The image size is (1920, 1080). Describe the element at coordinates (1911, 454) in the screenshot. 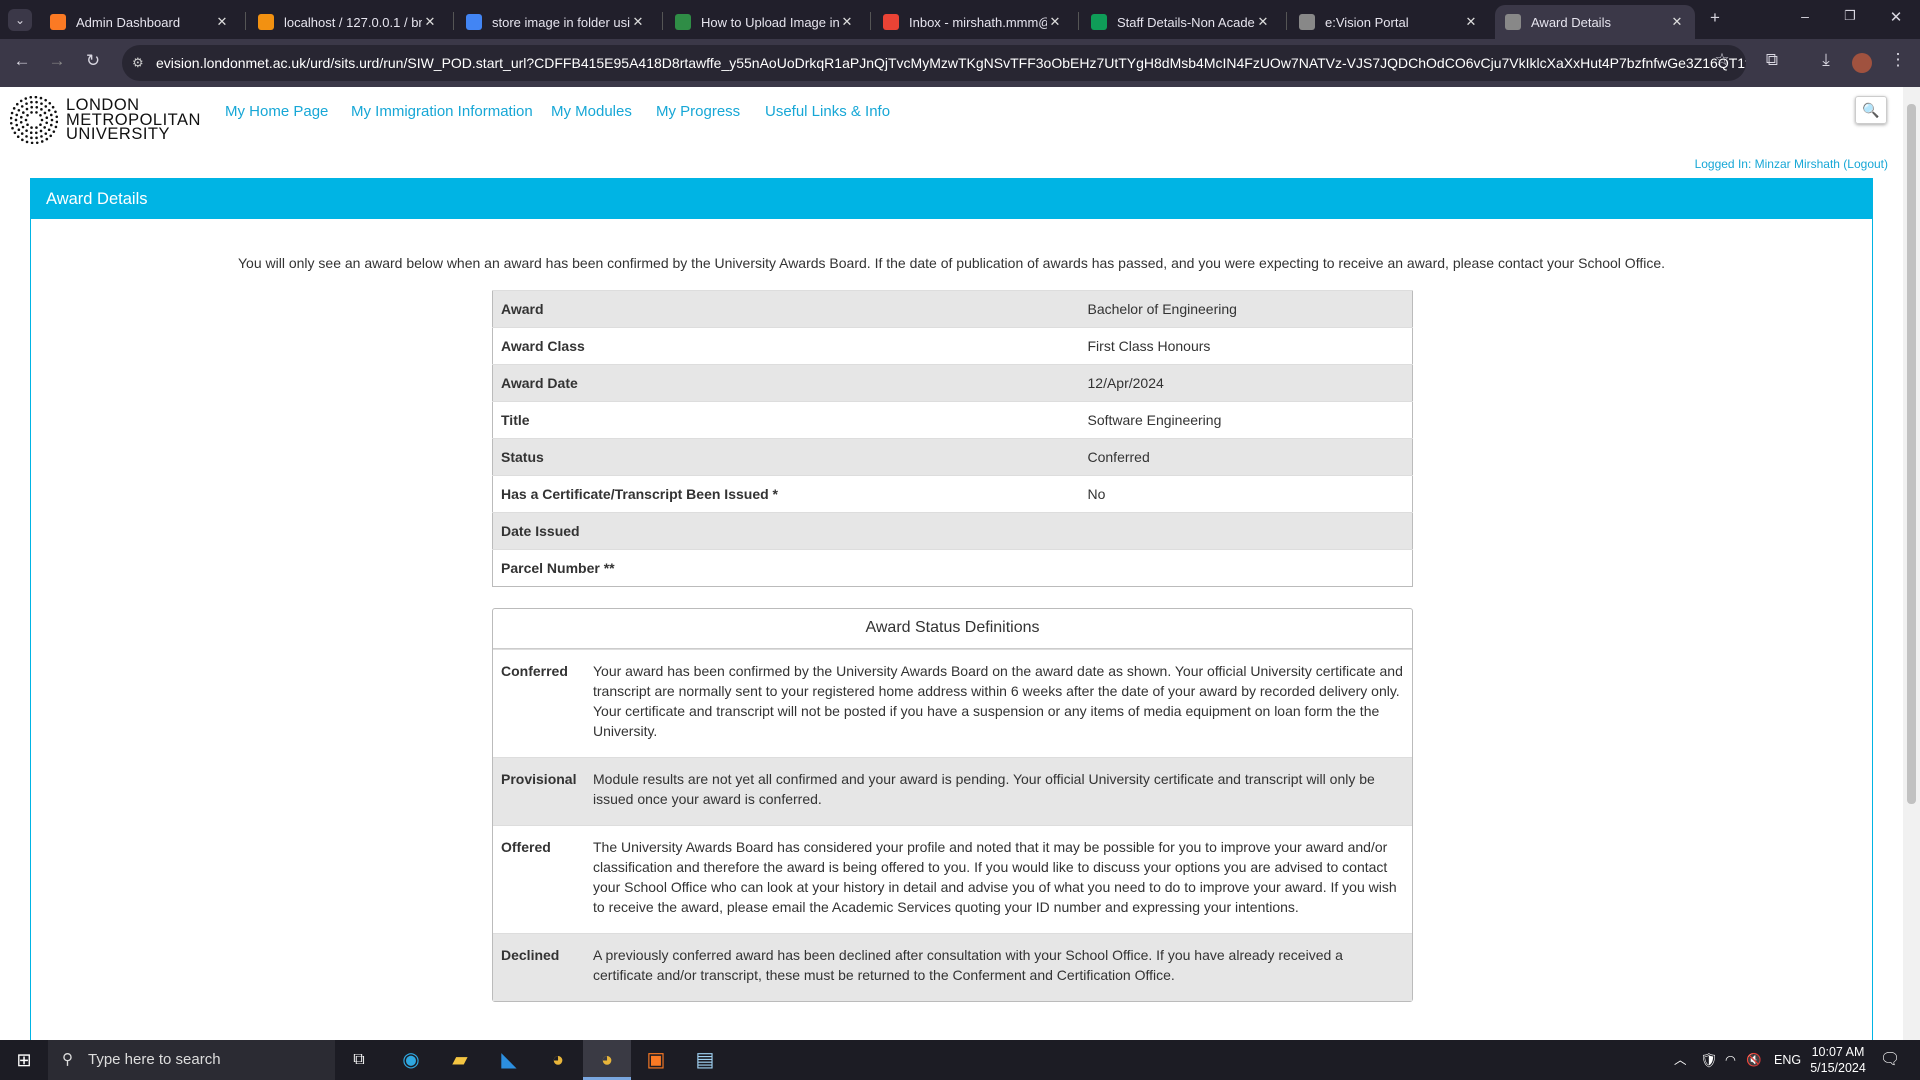

I see `scrollbar-thumb` at that location.